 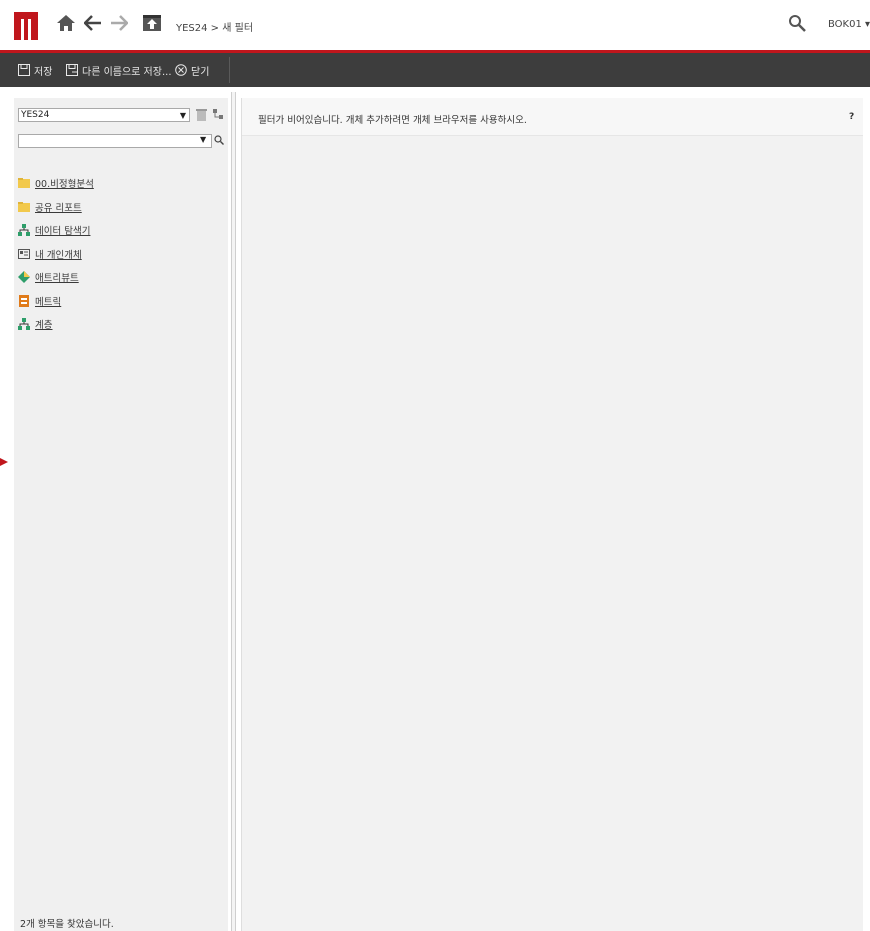 I want to click on object-search-input, so click(x=115, y=141).